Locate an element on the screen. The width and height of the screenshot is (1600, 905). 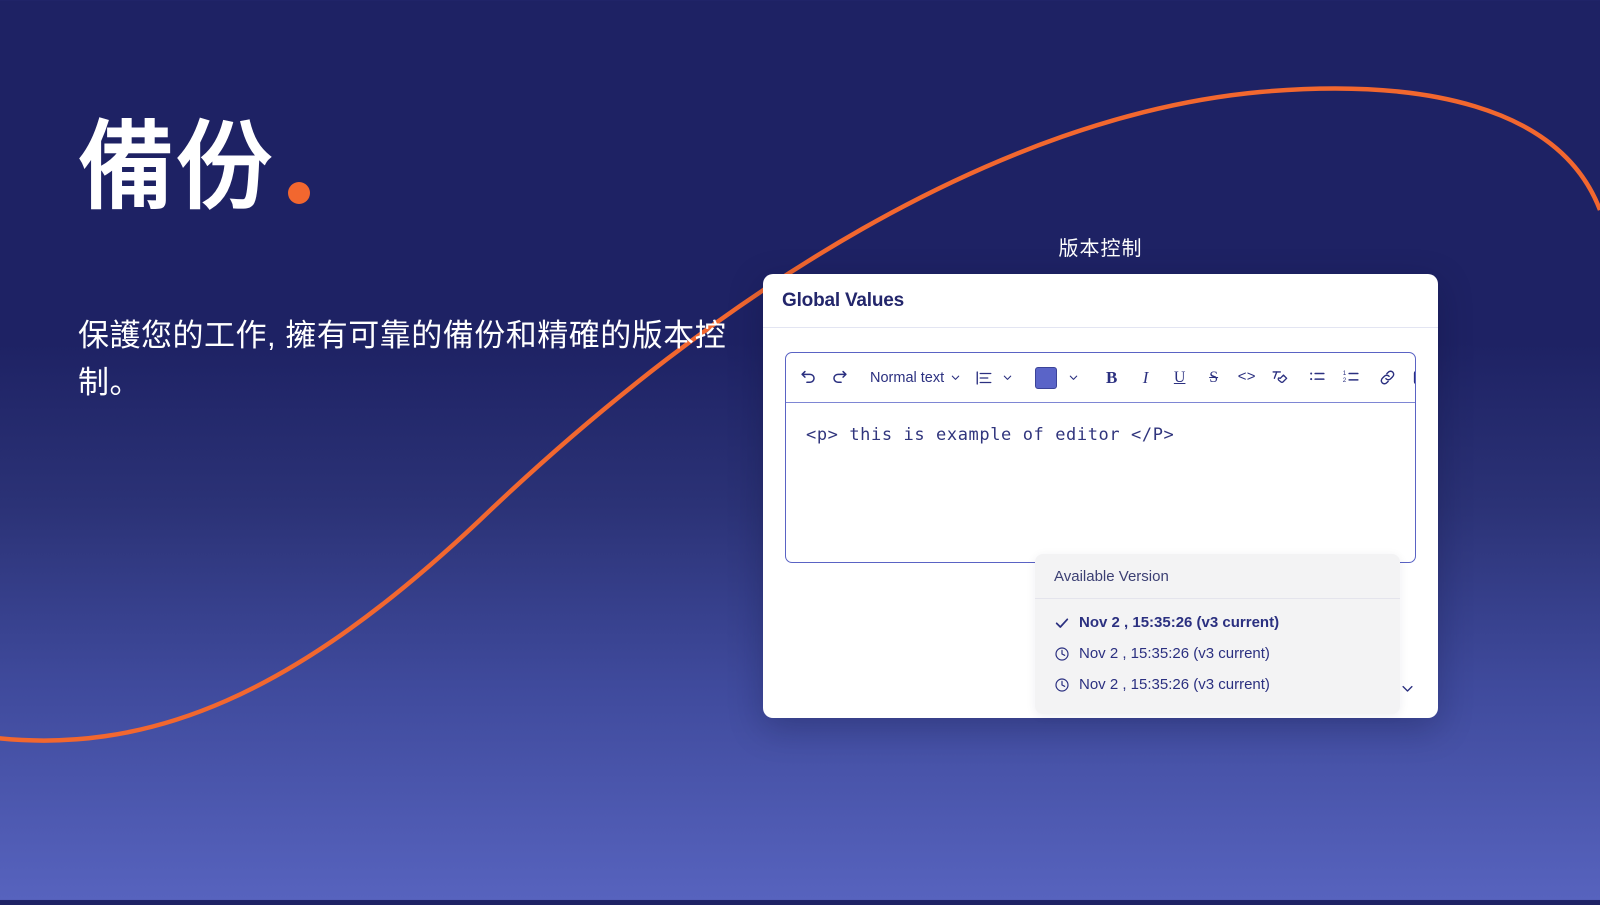
text-style-dropdown: Normal text is located at coordinates (910, 378).